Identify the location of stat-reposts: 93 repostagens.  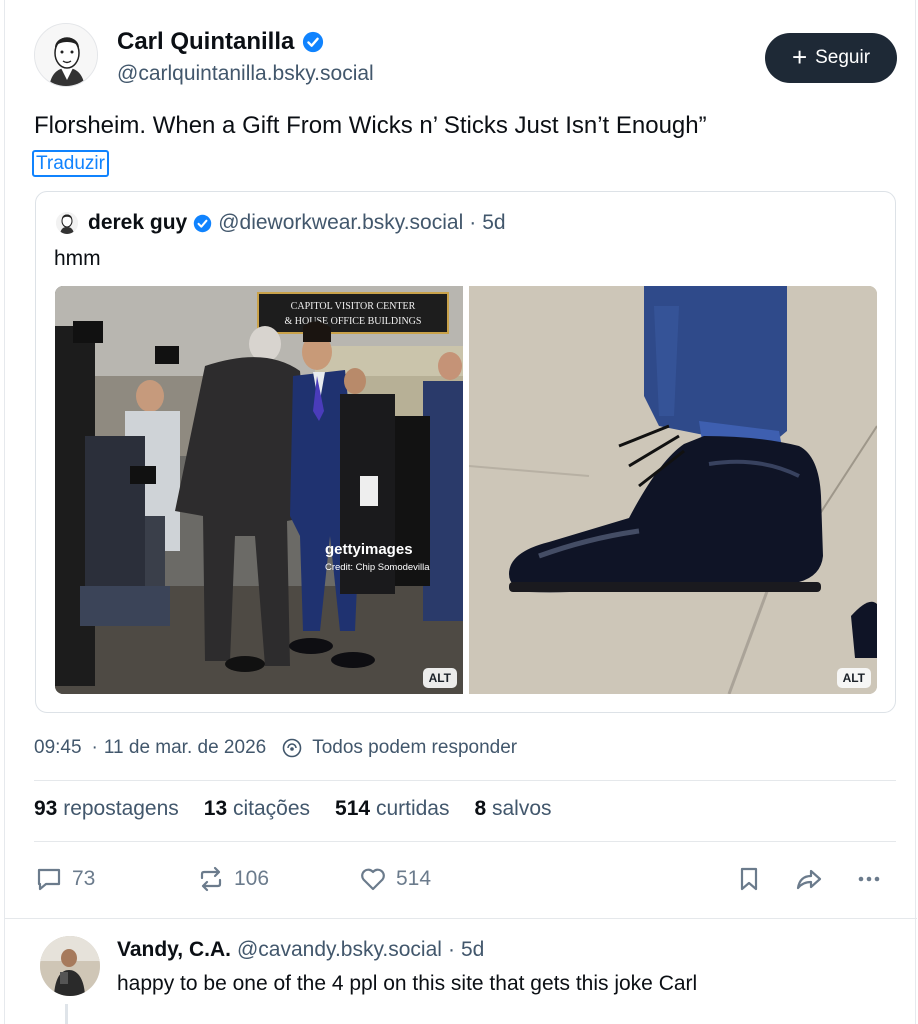
(106, 809).